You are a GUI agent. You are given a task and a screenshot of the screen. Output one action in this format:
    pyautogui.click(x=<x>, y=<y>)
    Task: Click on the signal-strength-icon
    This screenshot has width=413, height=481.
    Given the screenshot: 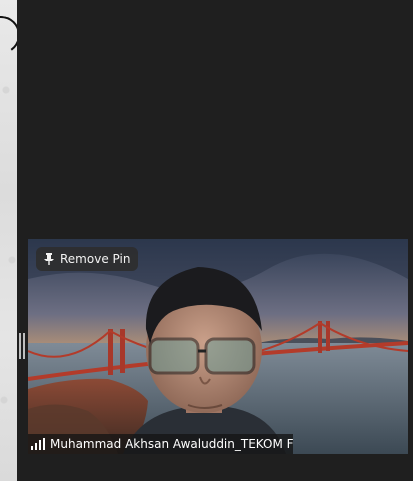 What is the action you would take?
    pyautogui.click(x=38, y=444)
    